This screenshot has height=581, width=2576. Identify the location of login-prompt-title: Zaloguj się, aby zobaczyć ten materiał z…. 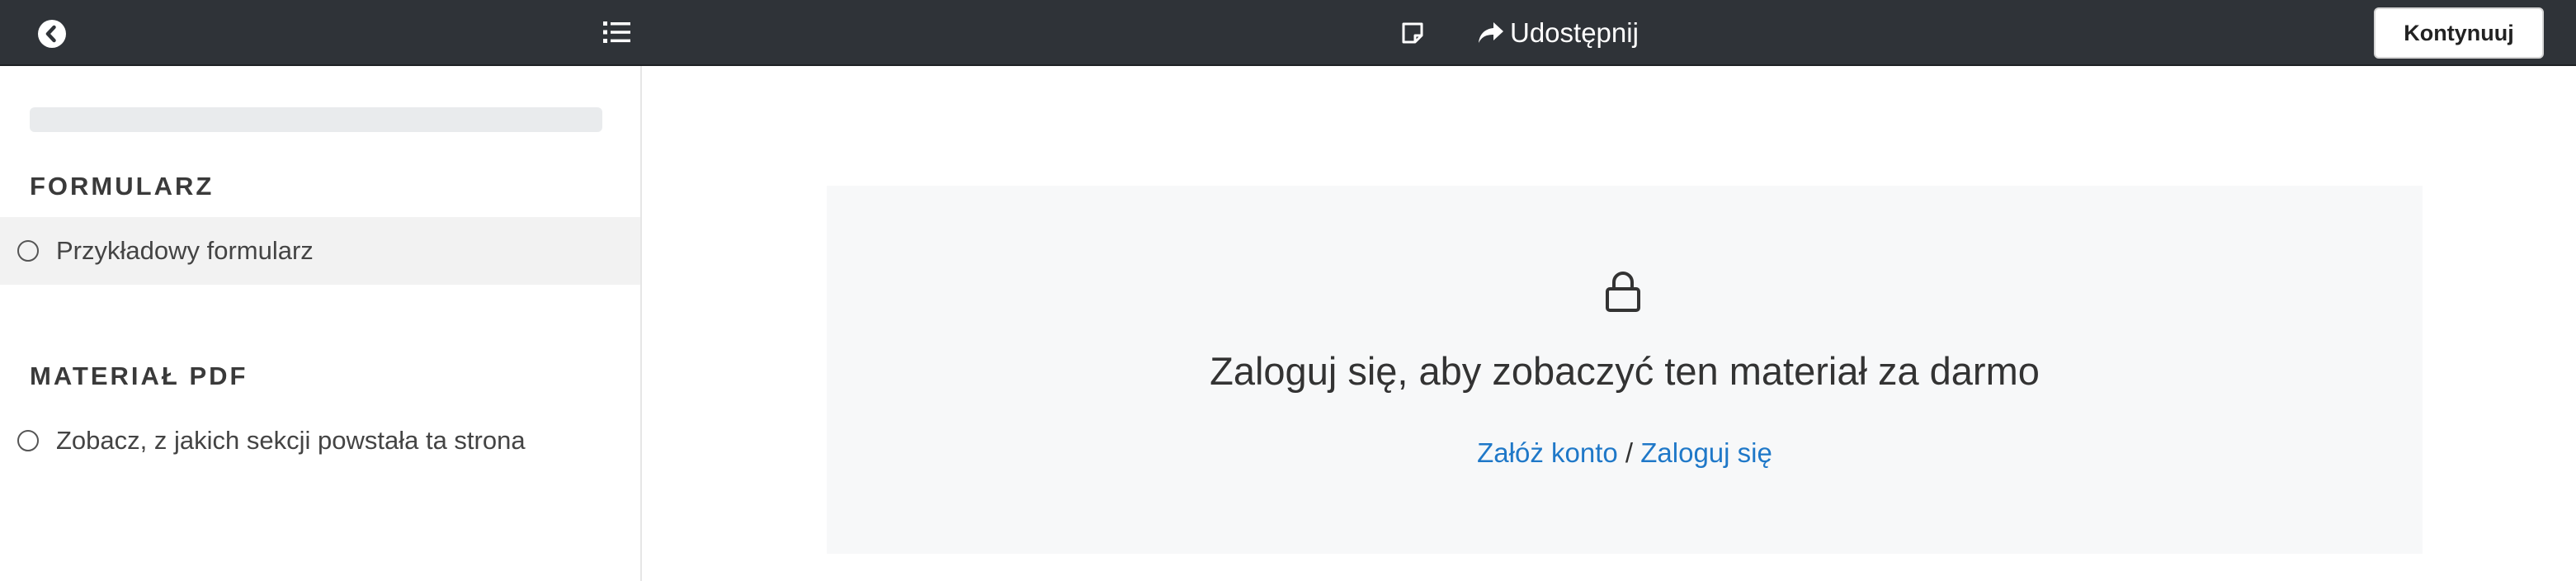
(1625, 371).